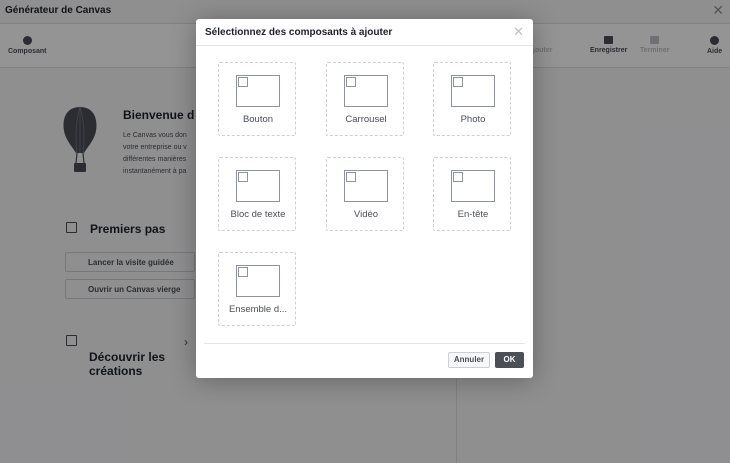 The height and width of the screenshot is (463, 730). I want to click on component-label: Vidéo, so click(366, 214).